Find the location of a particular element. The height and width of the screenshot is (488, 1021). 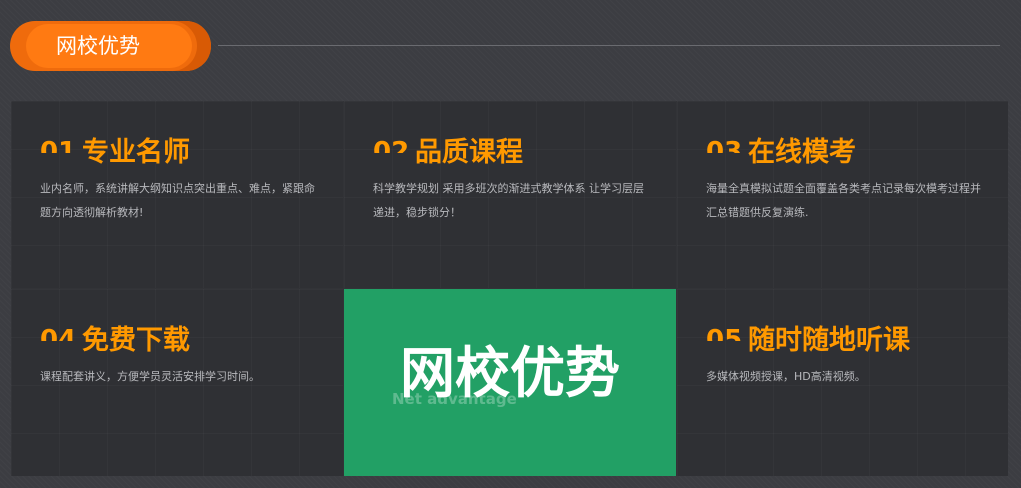

center-title: 网校优势 is located at coordinates (509, 373).